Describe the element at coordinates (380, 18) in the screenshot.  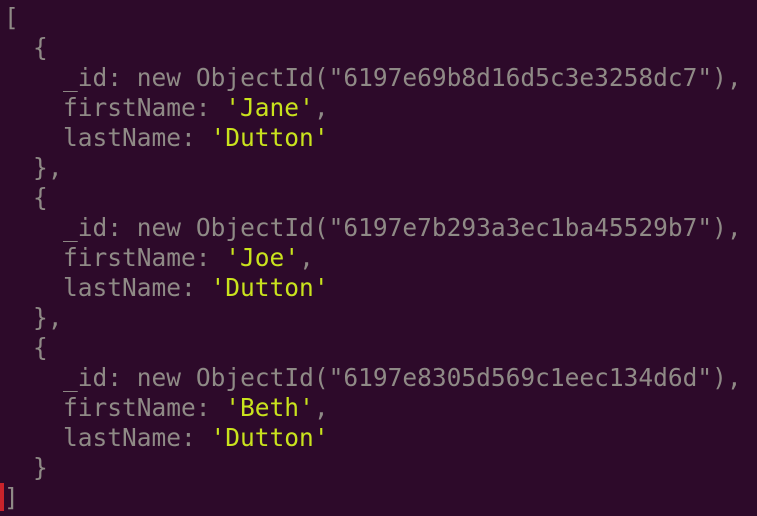
I see `array-open-line: [` at that location.